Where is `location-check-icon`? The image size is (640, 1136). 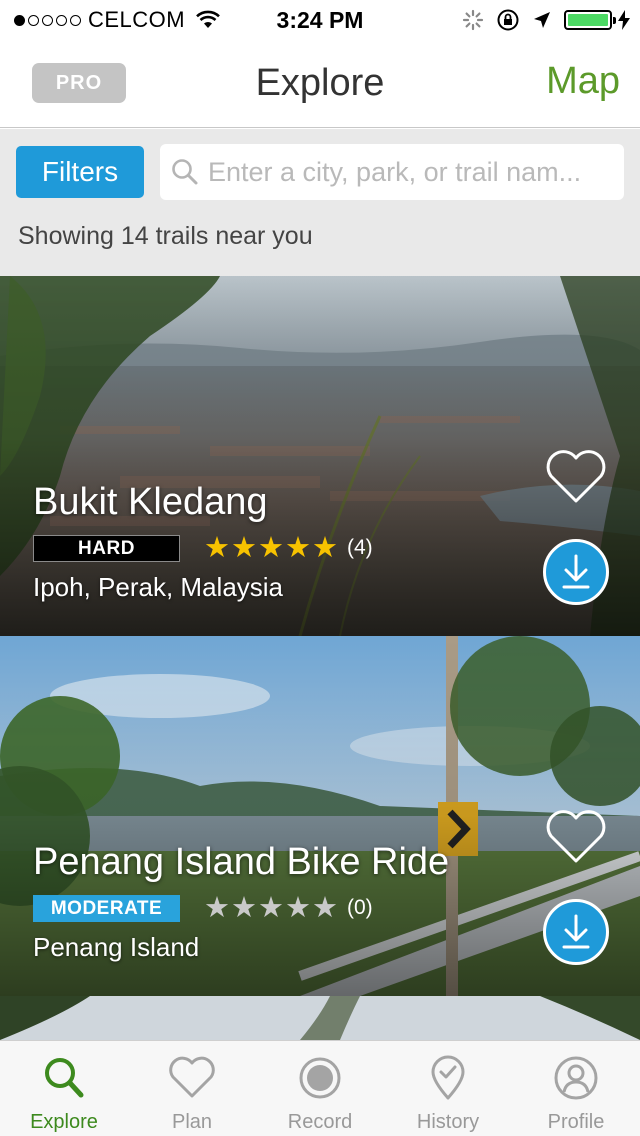 location-check-icon is located at coordinates (448, 1077).